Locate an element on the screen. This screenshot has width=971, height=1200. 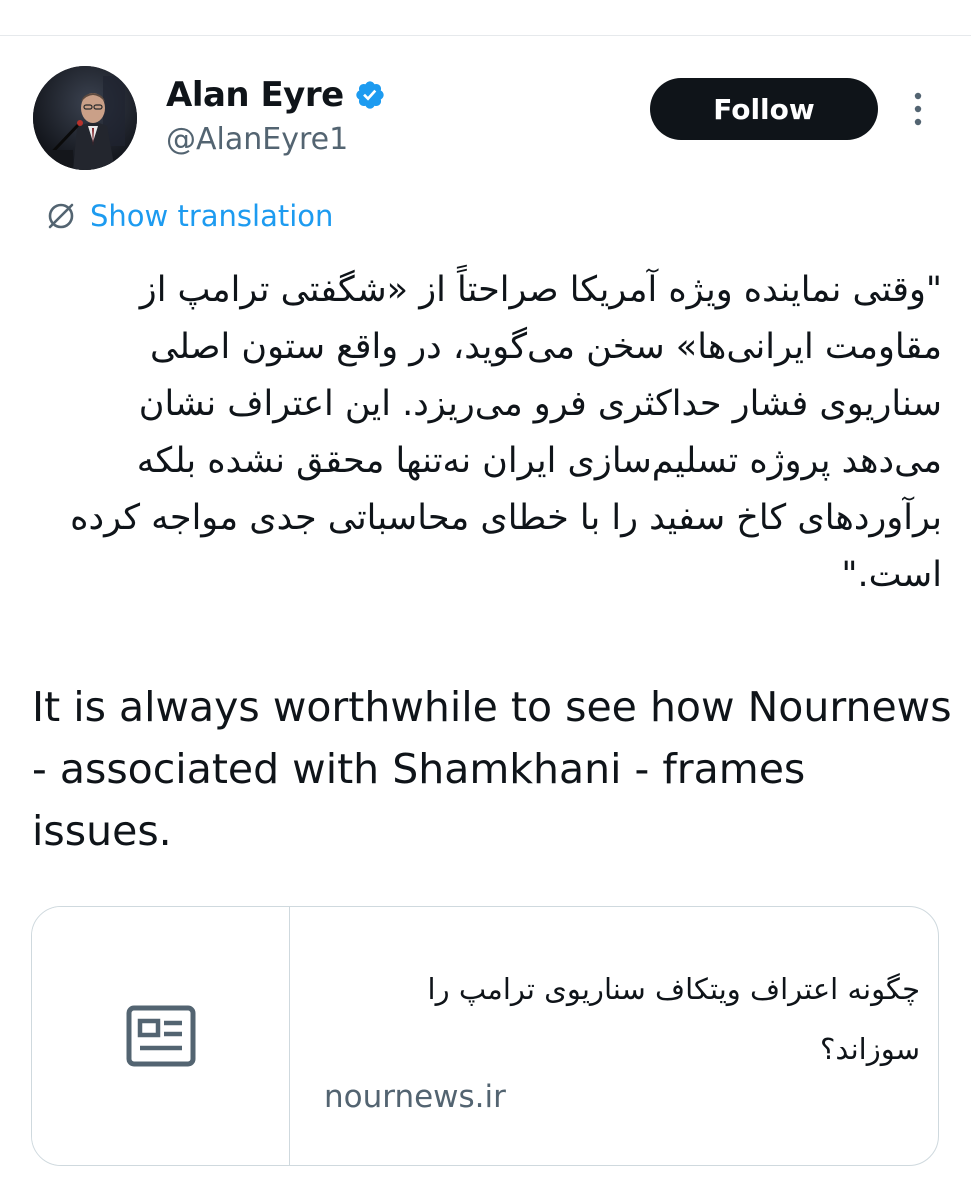
author-name-row: Alan Eyre is located at coordinates (276, 95).